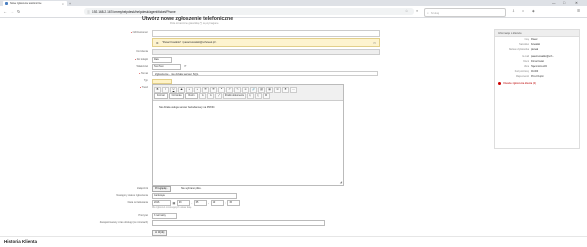 Image resolution: width=587 pixels, height=247 pixels. Describe the element at coordinates (161, 96) in the screenshot. I see `format-select: Format` at that location.